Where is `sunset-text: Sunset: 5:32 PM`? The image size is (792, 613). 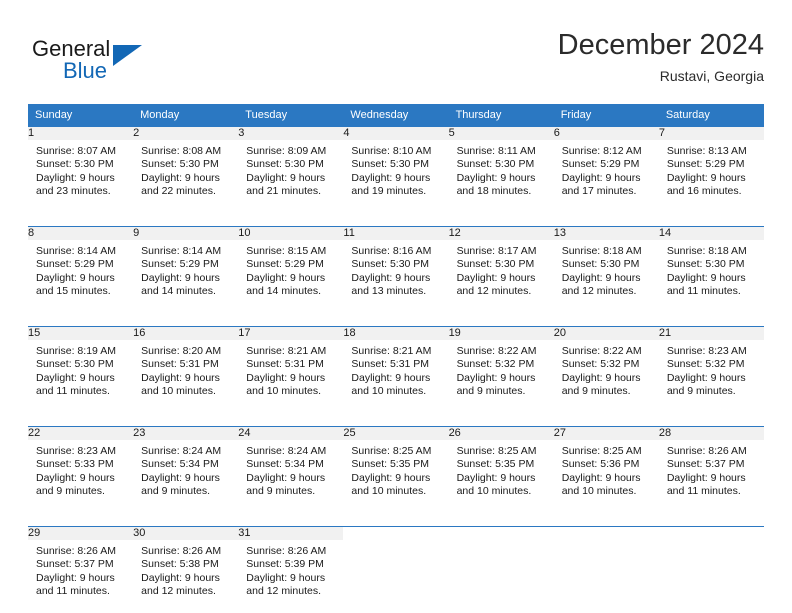 sunset-text: Sunset: 5:32 PM is located at coordinates (705, 364).